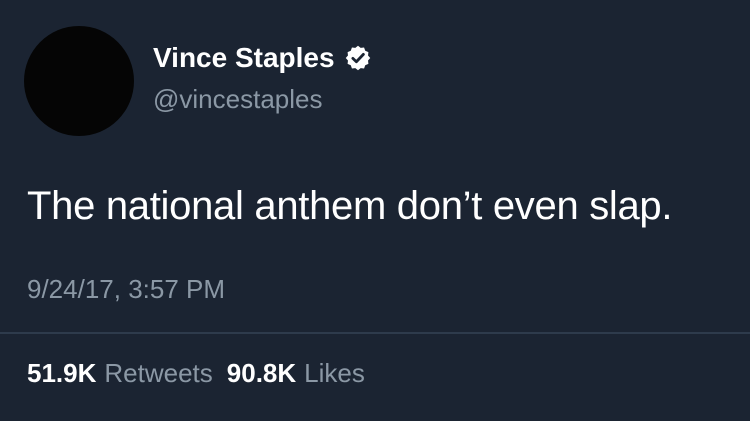  Describe the element at coordinates (79, 81) in the screenshot. I see `avatar` at that location.